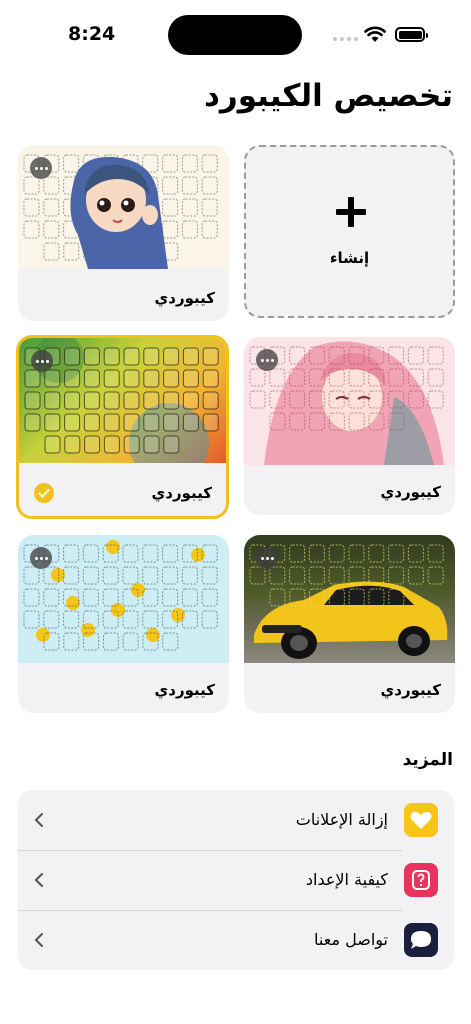 The image size is (471, 1024). I want to click on plus-icon, so click(351, 212).